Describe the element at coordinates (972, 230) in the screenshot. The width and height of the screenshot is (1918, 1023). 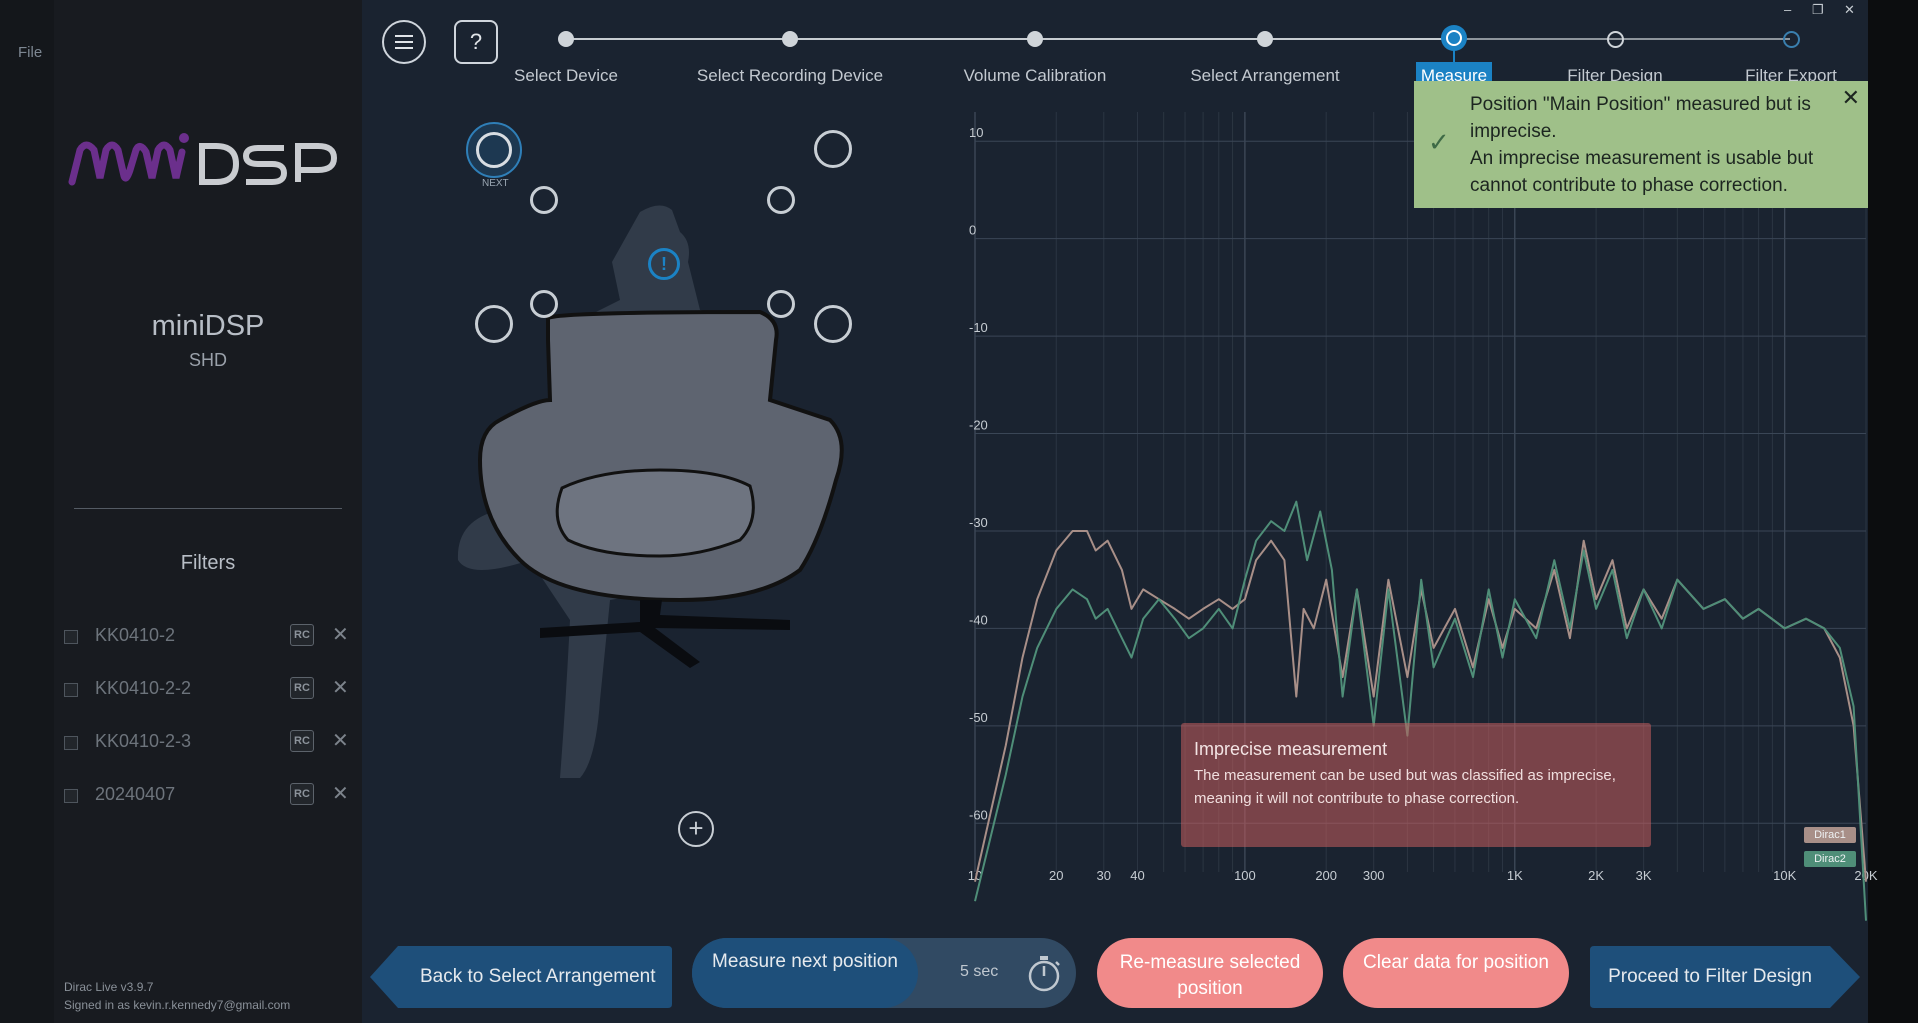
I see `y-tick-label: 0` at that location.